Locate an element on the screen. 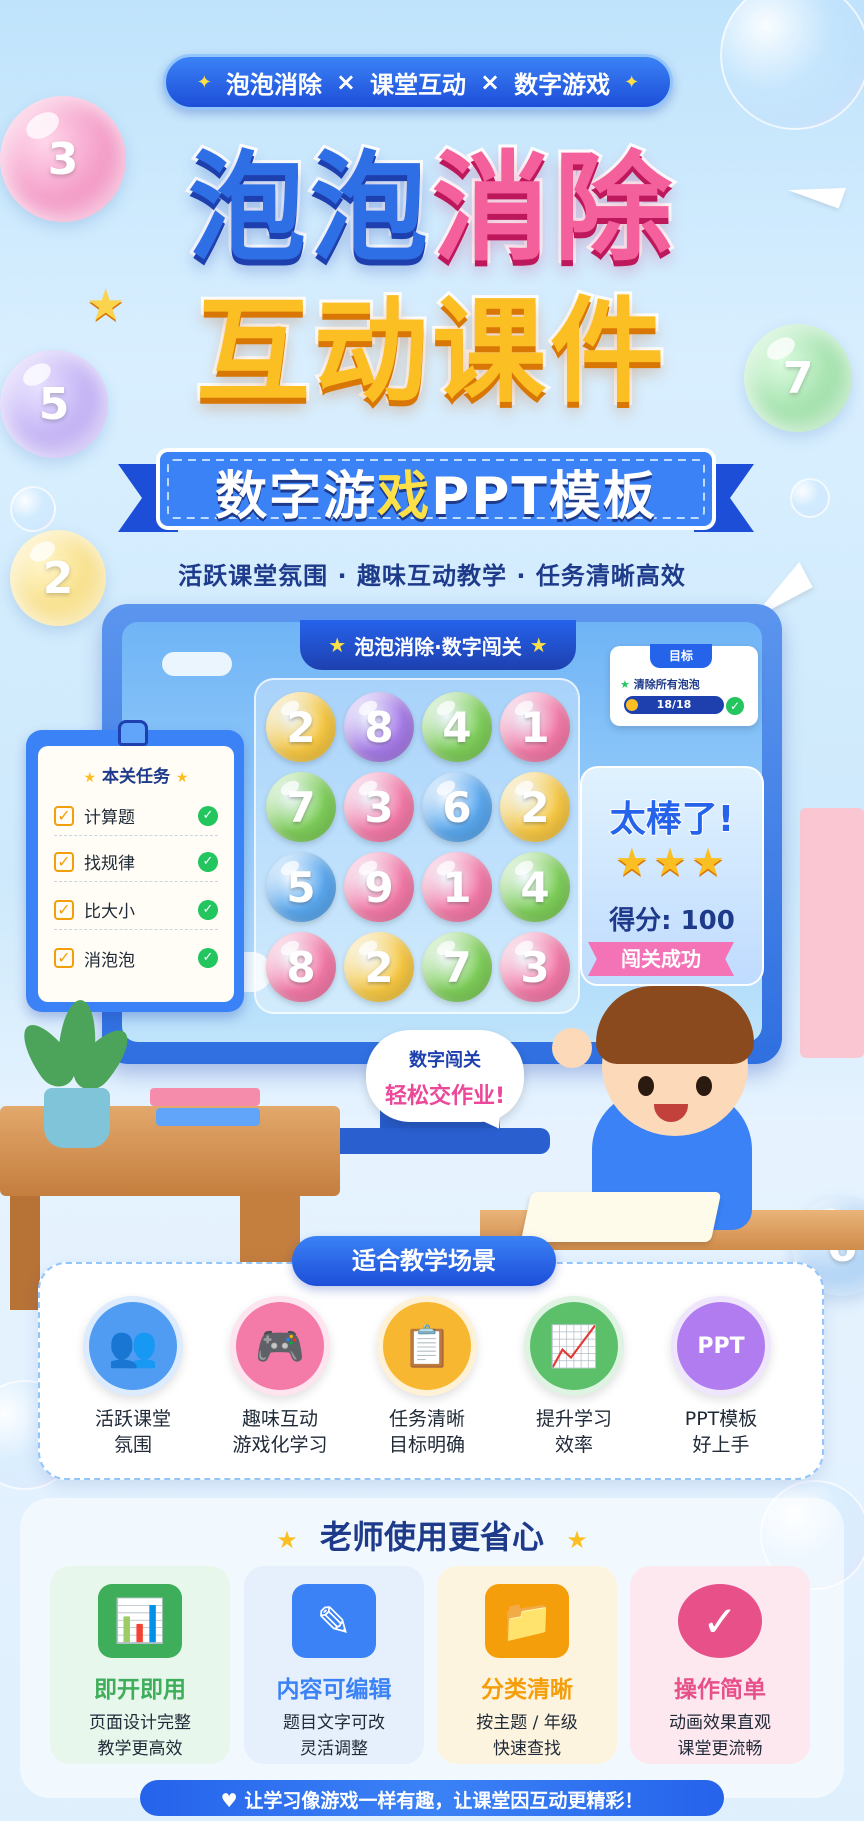 The width and height of the screenshot is (864, 1821). feature-desc: 页面设计完整 教学更高效 is located at coordinates (140, 1736).